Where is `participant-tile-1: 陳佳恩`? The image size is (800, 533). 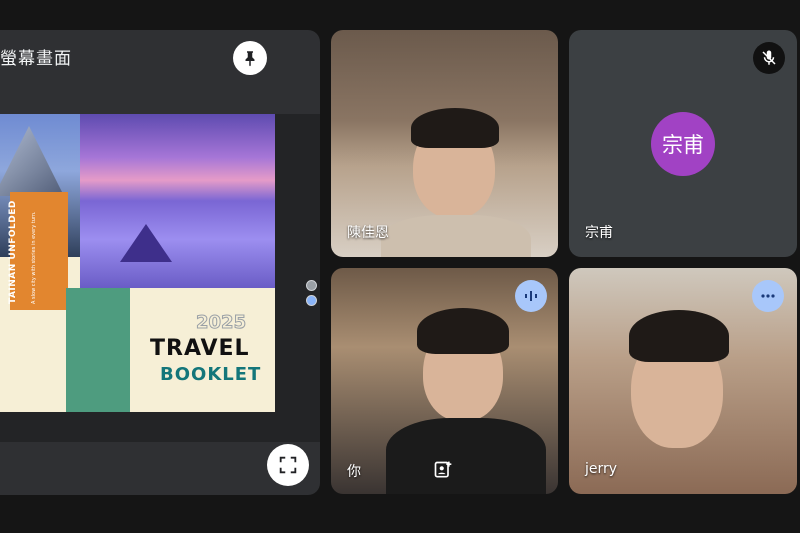 participant-tile-1: 陳佳恩 is located at coordinates (444, 143).